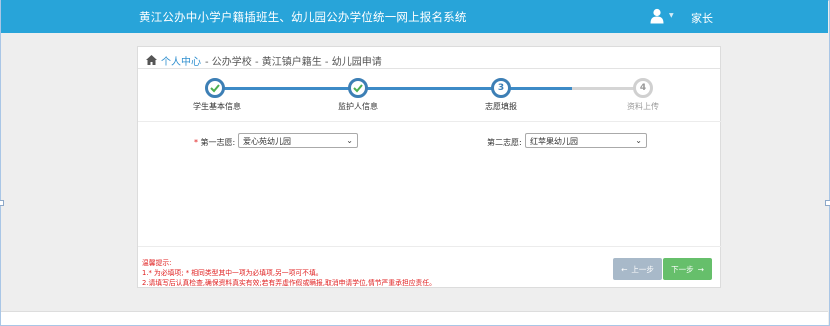 The width and height of the screenshot is (830, 326). I want to click on arrow-right-icon: →, so click(700, 269).